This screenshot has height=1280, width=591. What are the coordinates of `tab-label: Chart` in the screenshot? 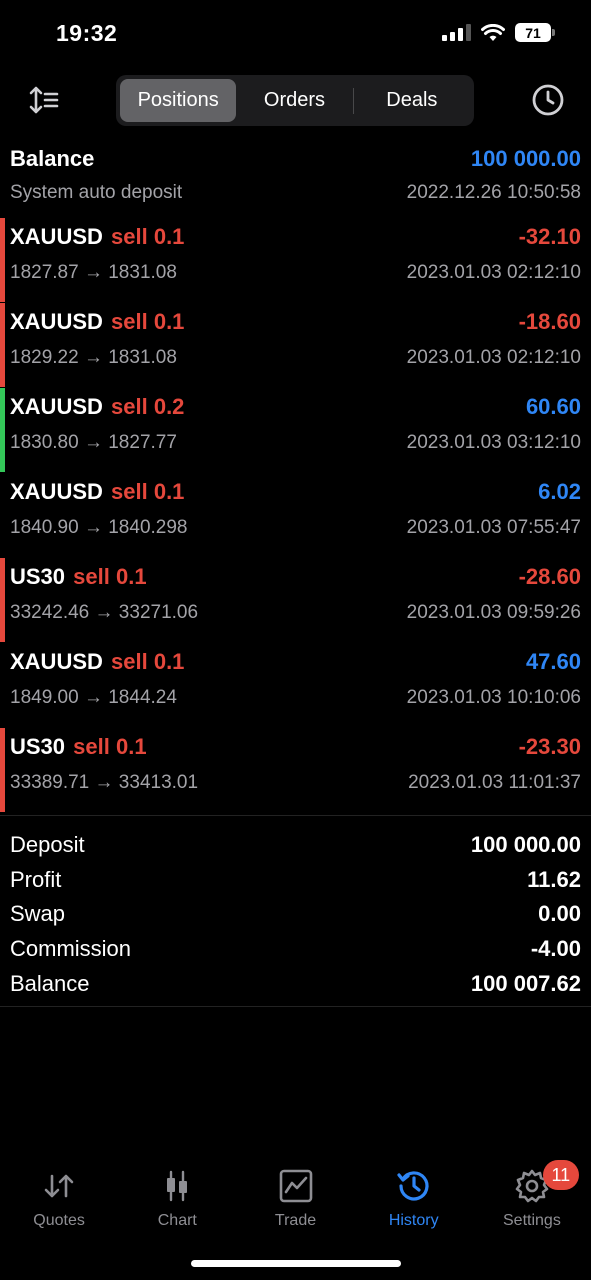 It's located at (177, 1220).